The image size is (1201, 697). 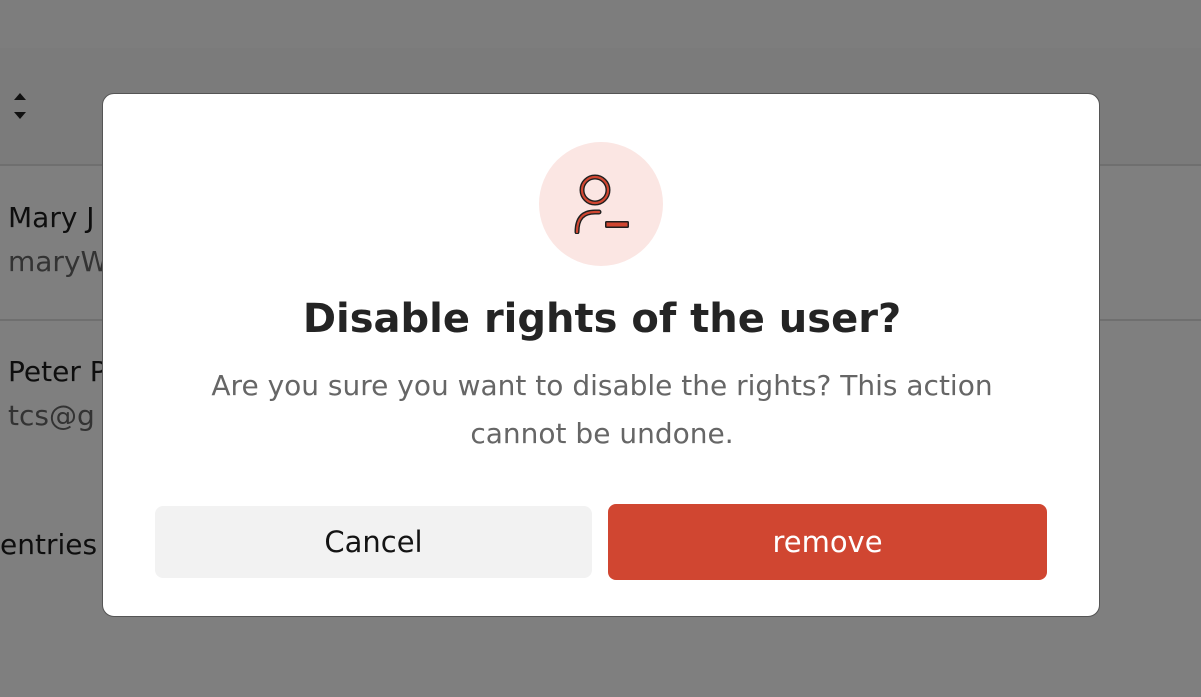 I want to click on remove-button: remove, so click(x=827, y=542).